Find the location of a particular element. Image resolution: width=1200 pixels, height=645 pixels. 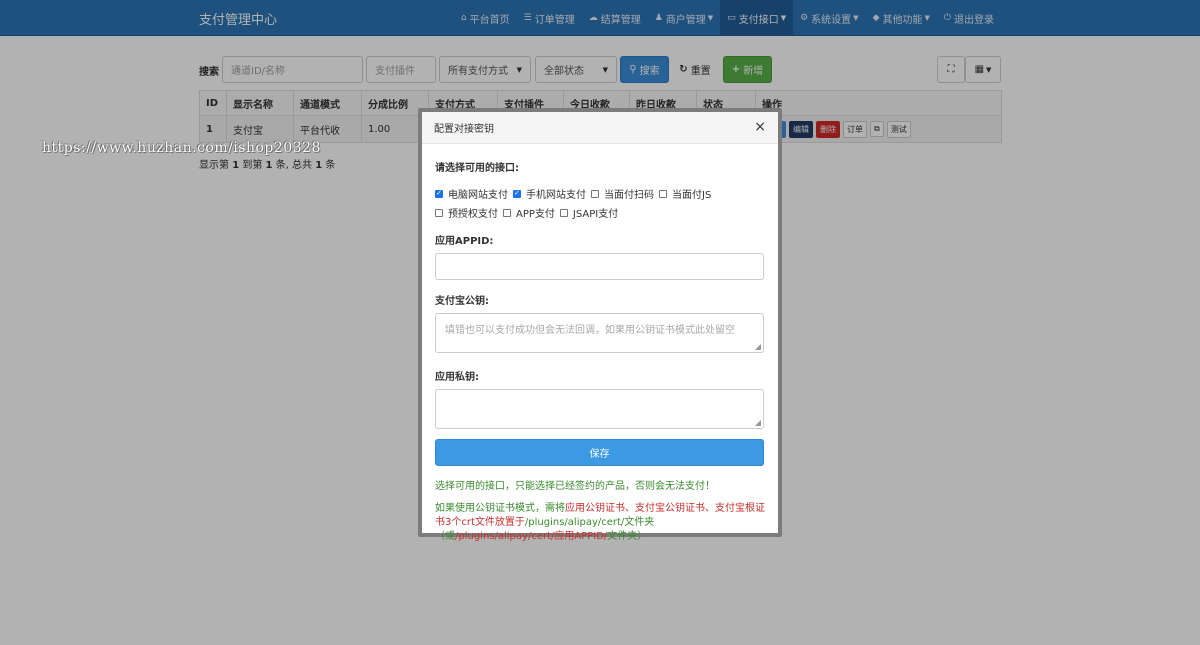

interface-checkbox-item: JSAPI支付 is located at coordinates (589, 212).